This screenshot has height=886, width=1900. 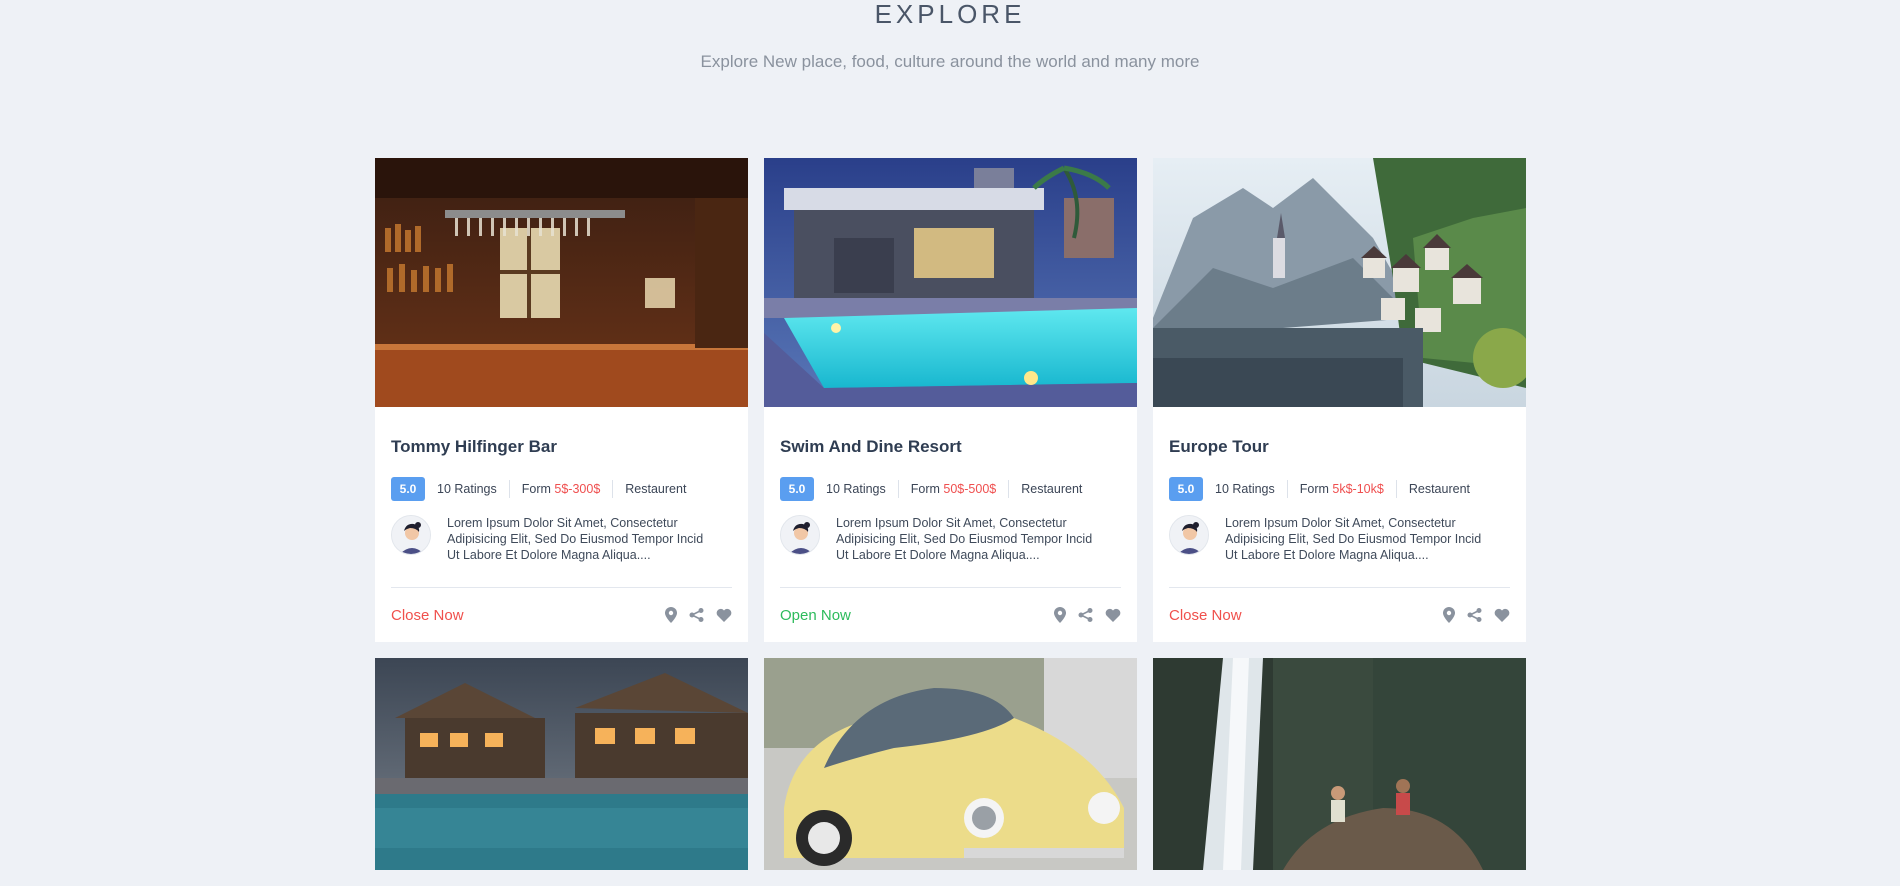 What do you see at coordinates (577, 489) in the screenshot?
I see `price-value: 5$-300$` at bounding box center [577, 489].